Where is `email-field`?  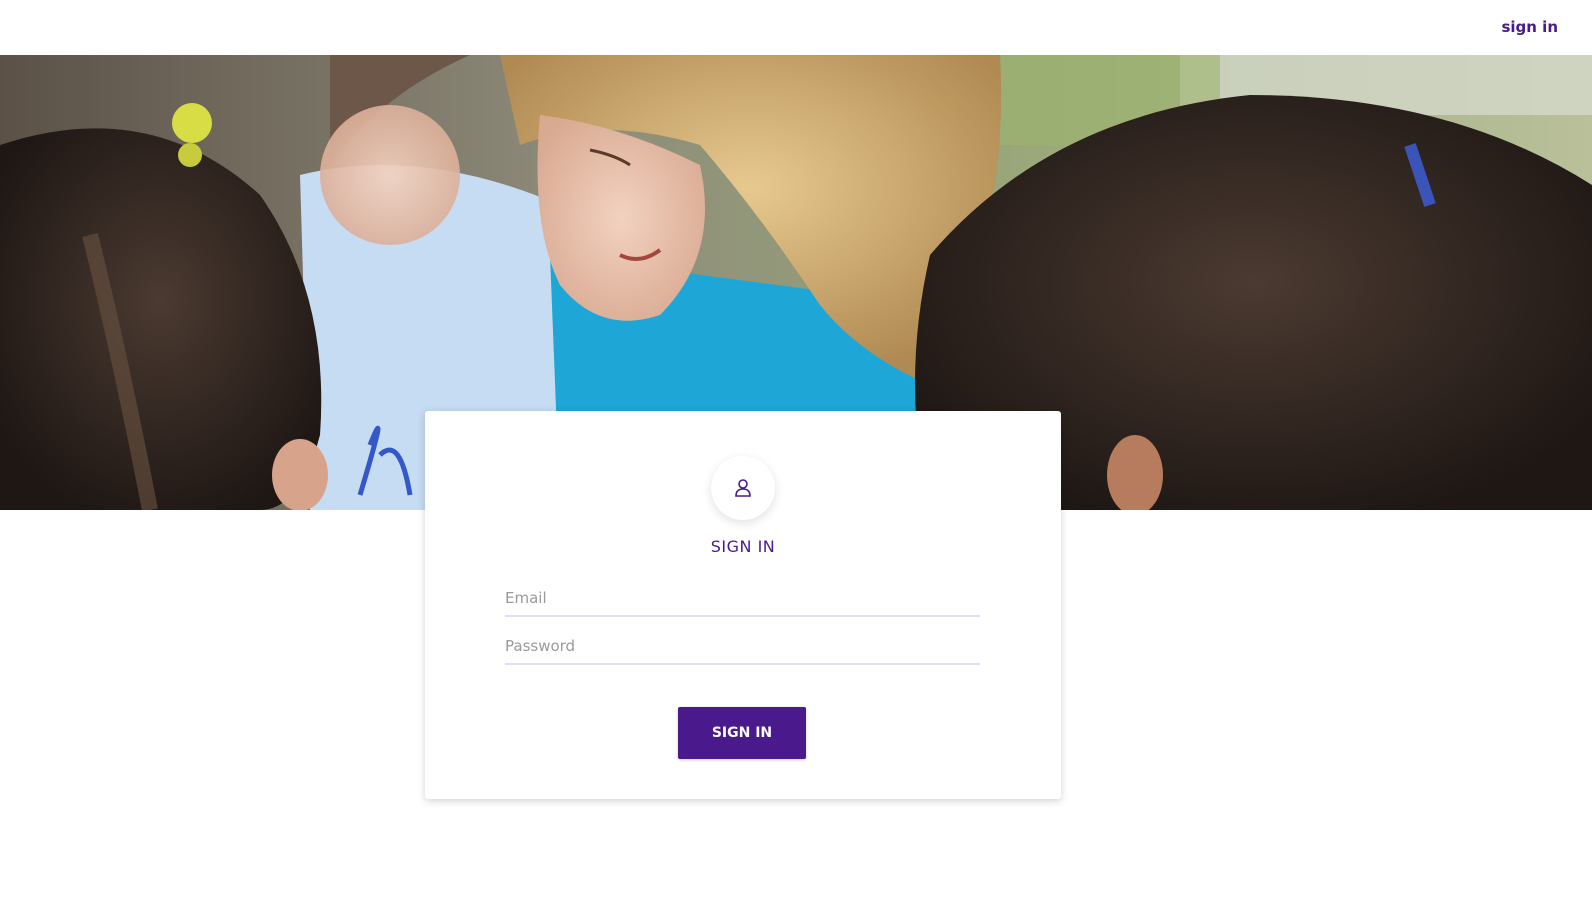 email-field is located at coordinates (742, 599).